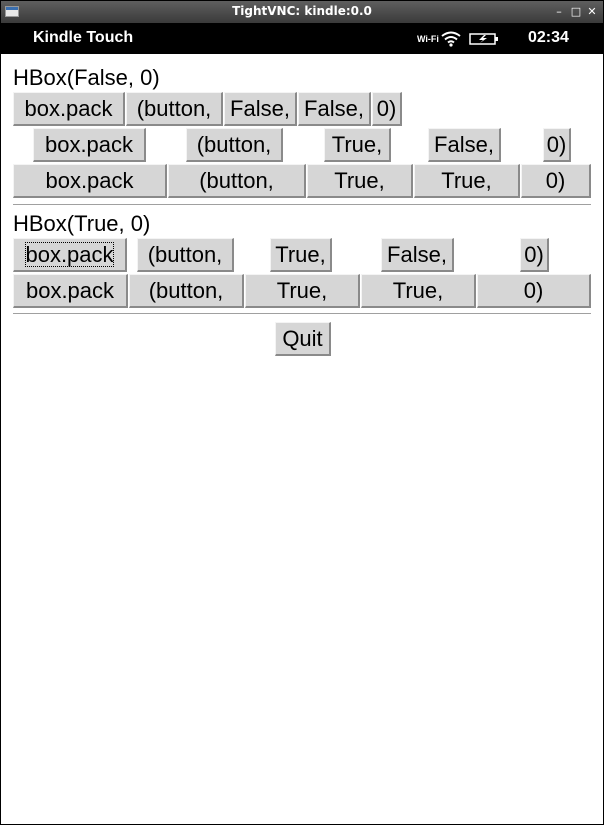 This screenshot has height=825, width=604. I want to click on title-bar: TightVNC: kindle:0.0 – □ ✕, so click(302, 12).